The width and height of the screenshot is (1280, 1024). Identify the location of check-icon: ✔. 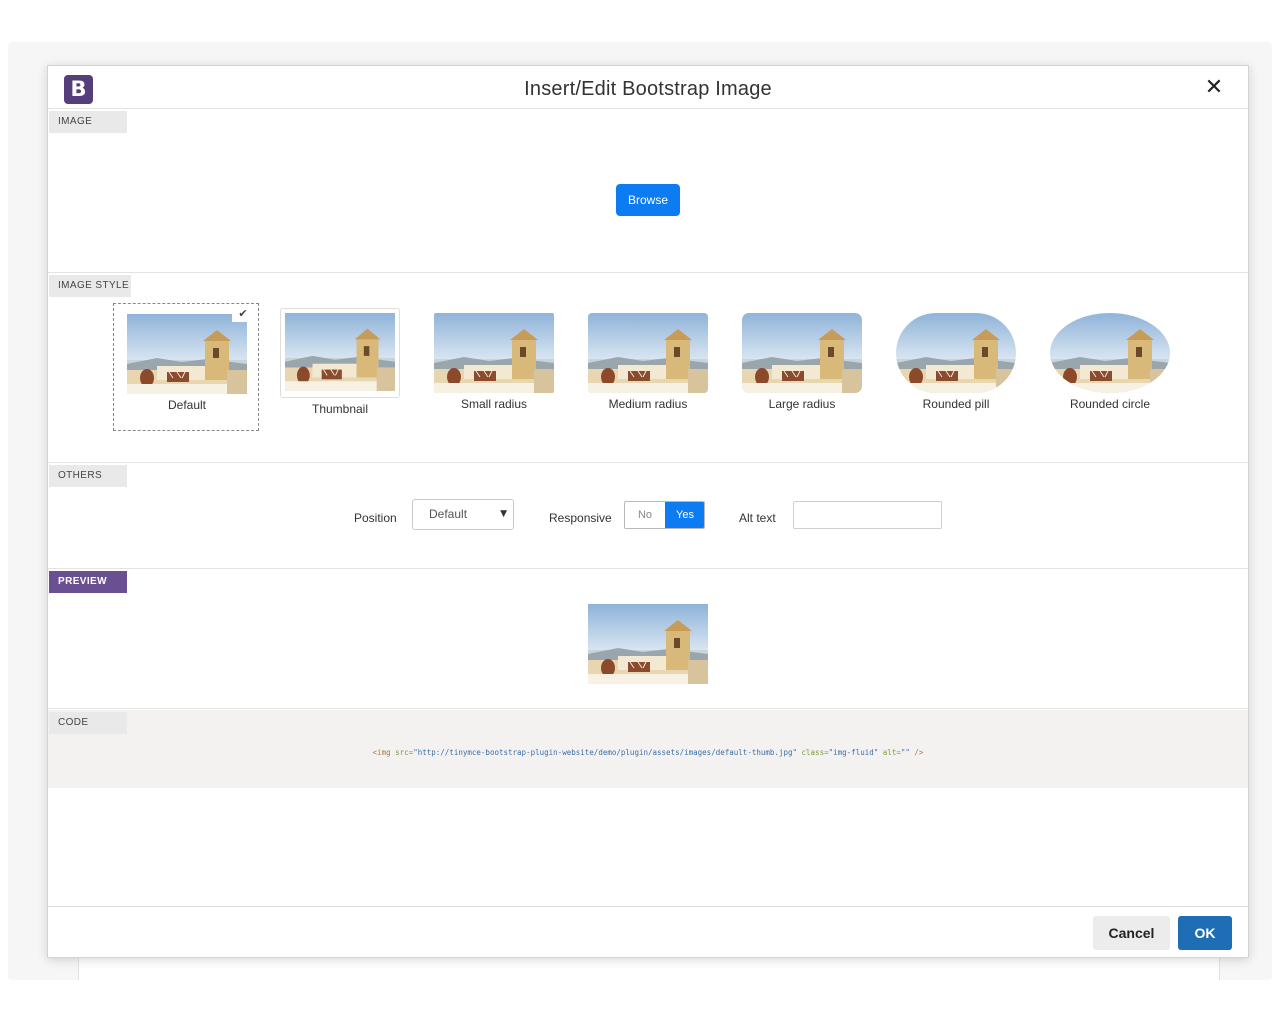
(243, 314).